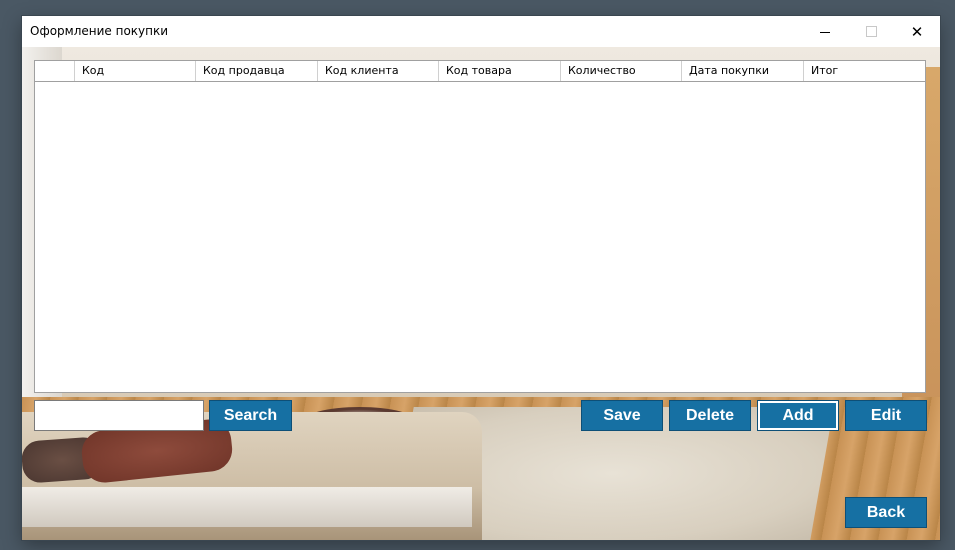 Image resolution: width=955 pixels, height=550 pixels. I want to click on add-button: Add, so click(798, 415).